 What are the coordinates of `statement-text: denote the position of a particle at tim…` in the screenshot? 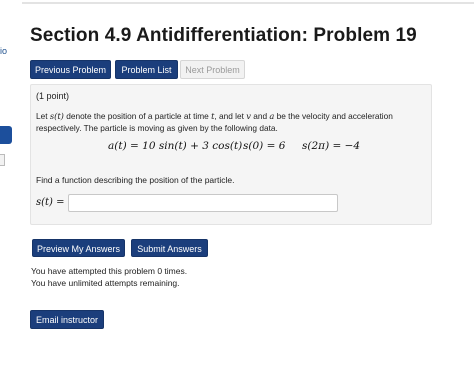 It's located at (137, 116).